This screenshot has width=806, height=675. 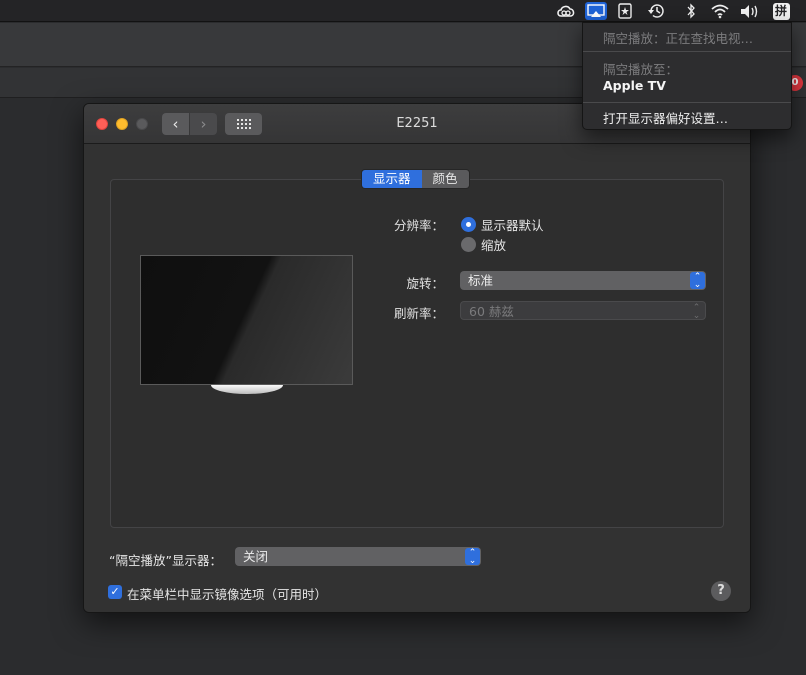 I want to click on airplay-display-value: 关闭, so click(x=256, y=556).